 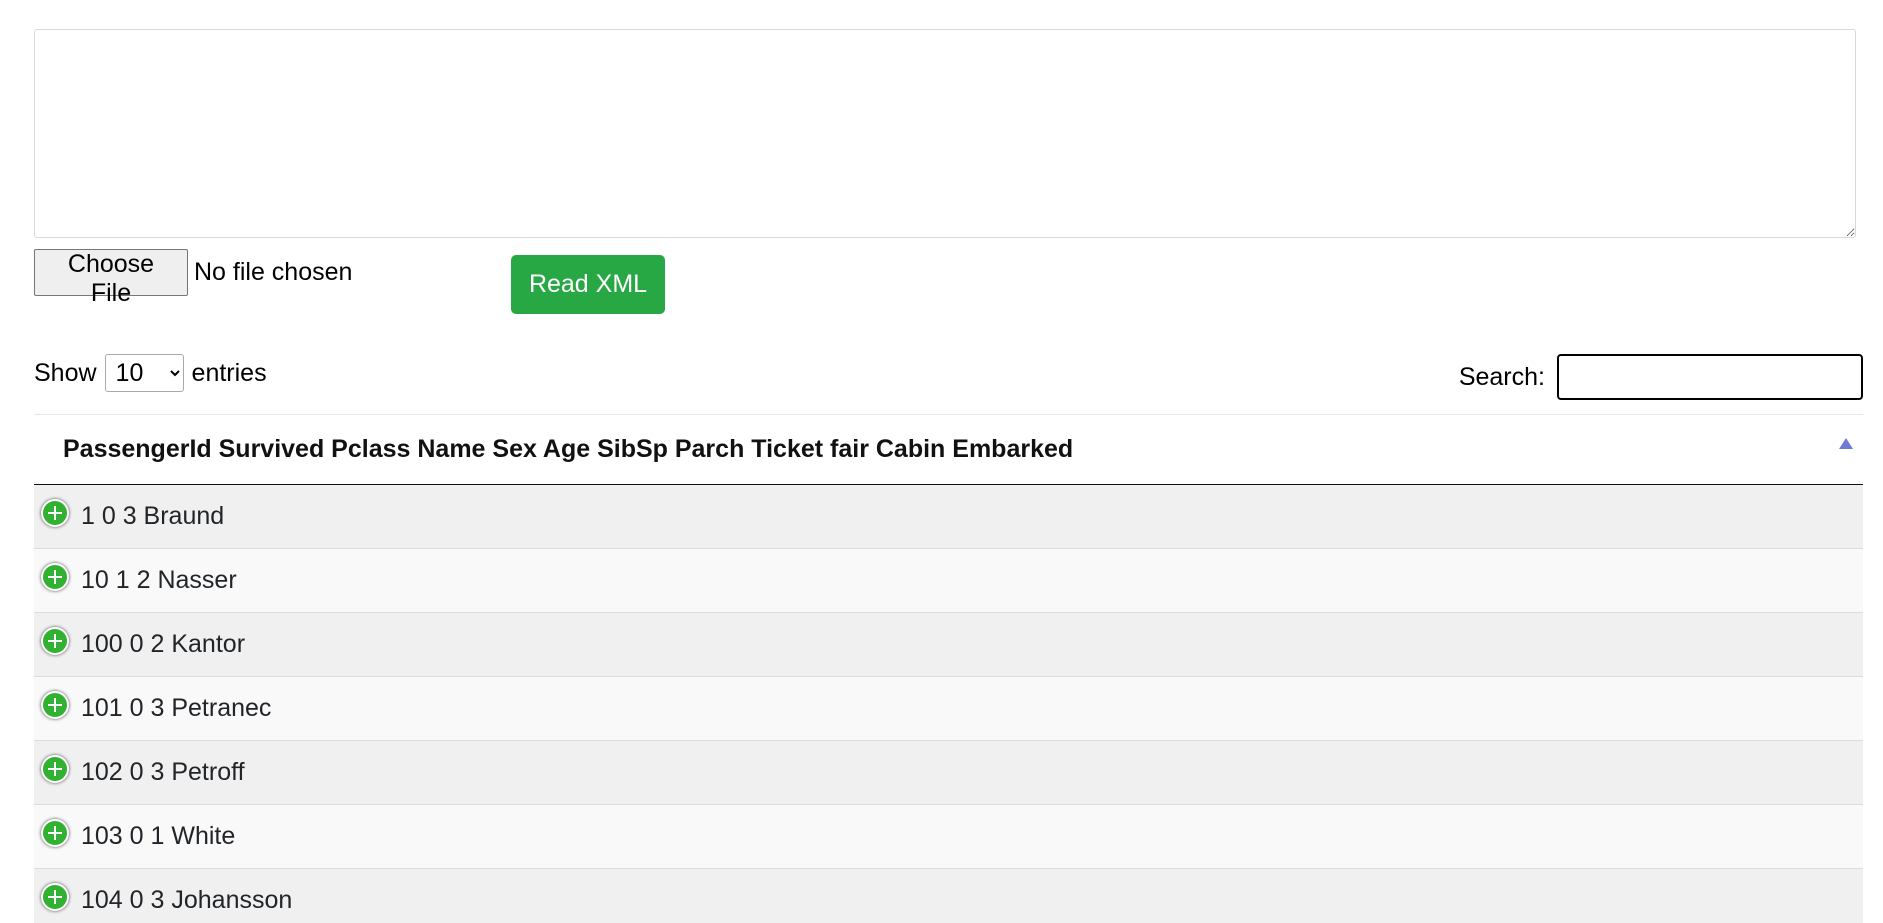 I want to click on table-row: 101 0 3 Petranec, so click(x=948, y=709).